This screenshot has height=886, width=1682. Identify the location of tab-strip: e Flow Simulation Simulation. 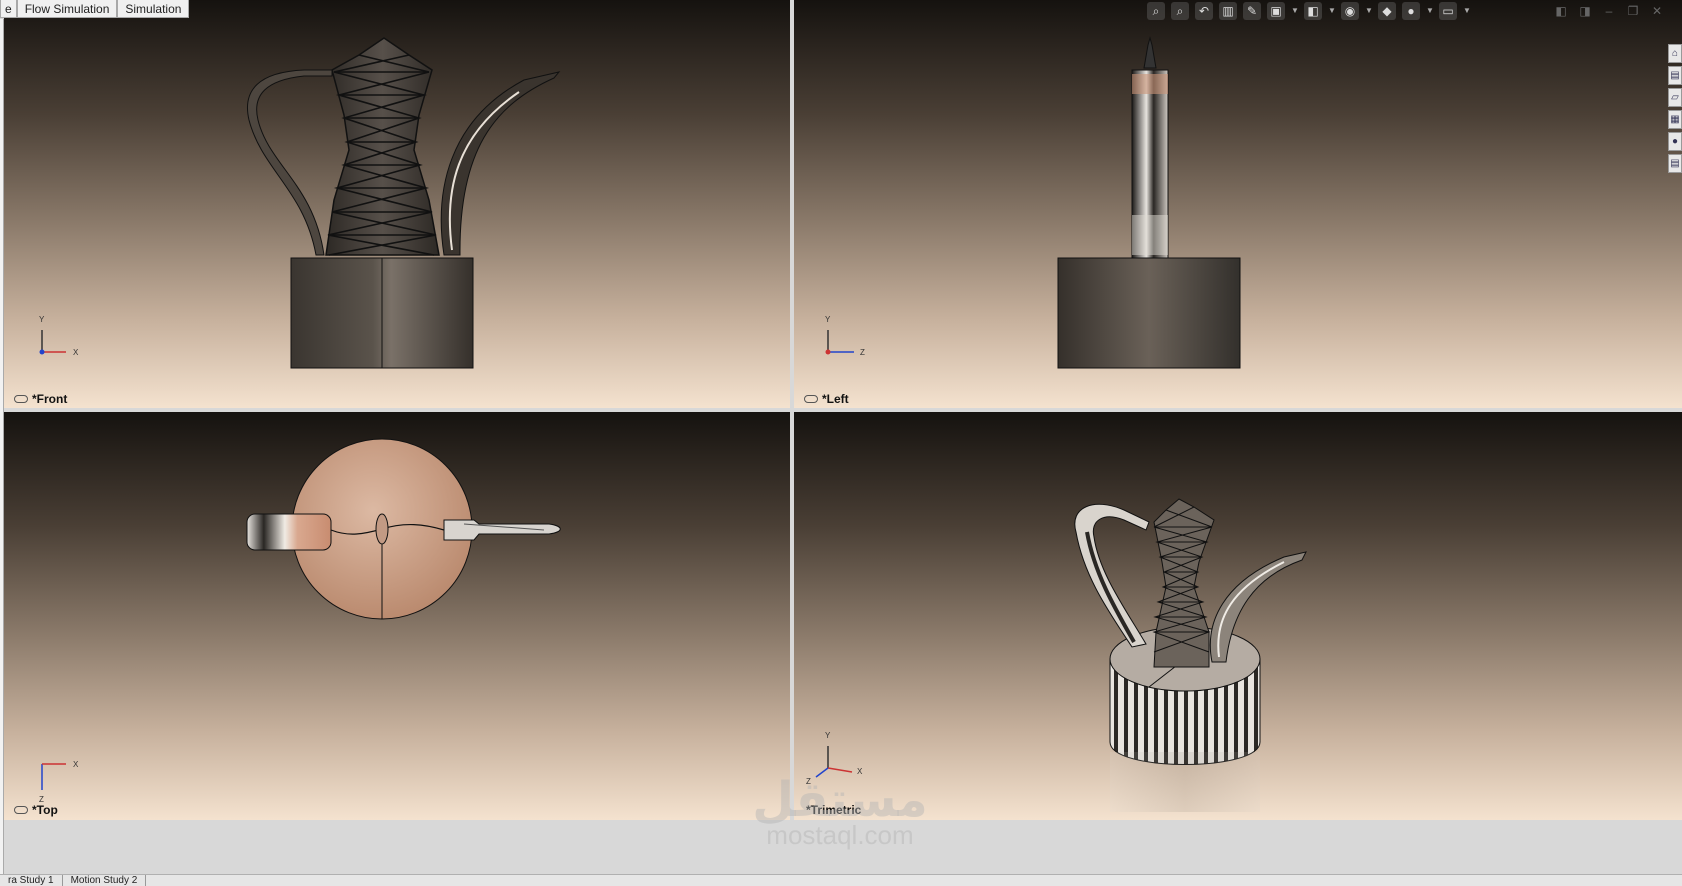
(95, 9).